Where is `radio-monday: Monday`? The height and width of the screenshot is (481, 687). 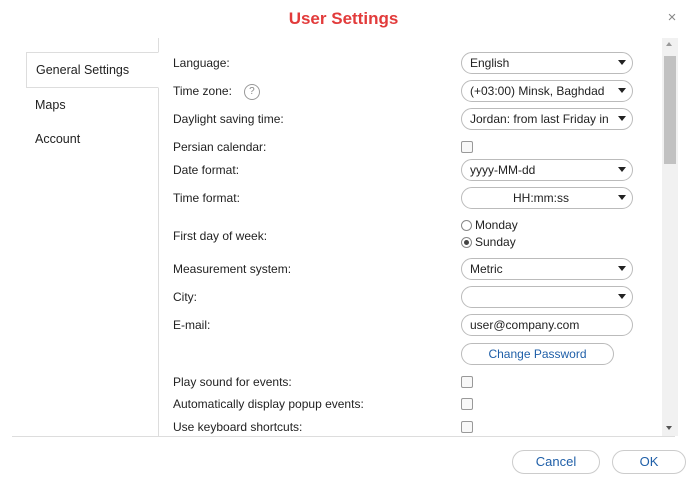
radio-monday: Monday is located at coordinates (489, 225).